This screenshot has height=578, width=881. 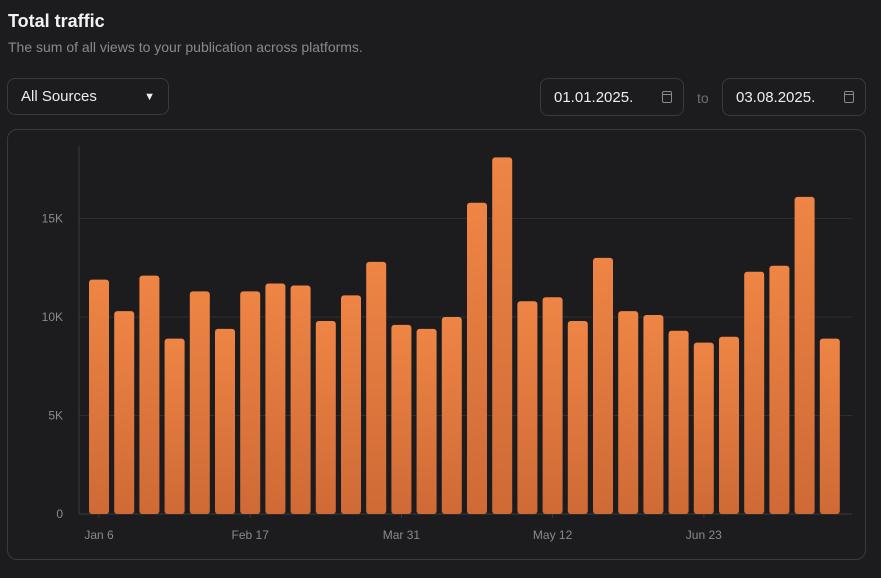 I want to click on x-tick-label: Jun 23, so click(x=704, y=535).